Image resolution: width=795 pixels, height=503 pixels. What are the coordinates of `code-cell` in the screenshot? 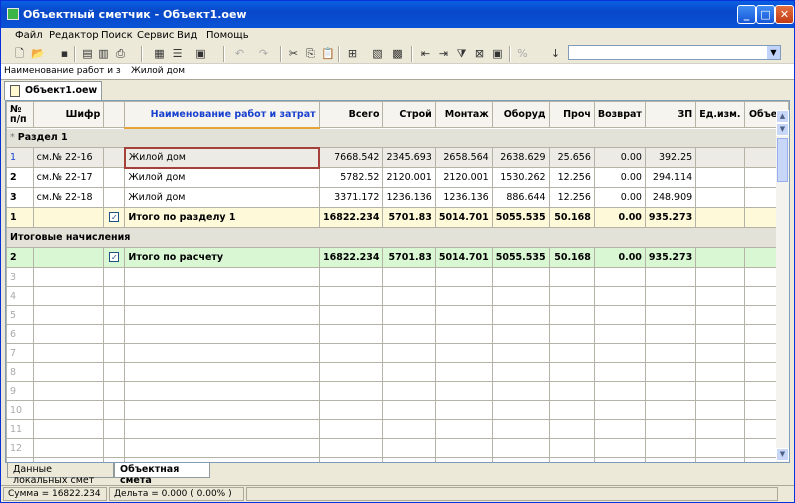 It's located at (68, 217).